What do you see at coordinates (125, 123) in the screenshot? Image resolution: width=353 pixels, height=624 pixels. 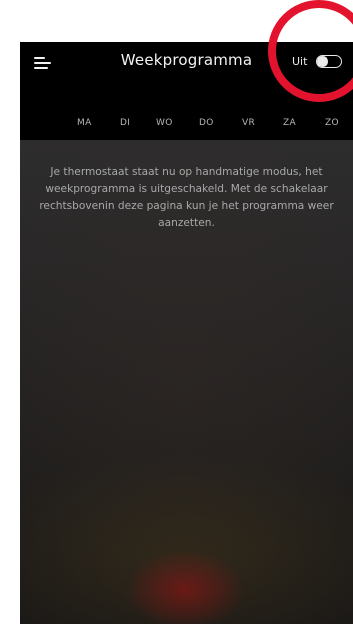 I see `tab-tuesday: DI` at bounding box center [125, 123].